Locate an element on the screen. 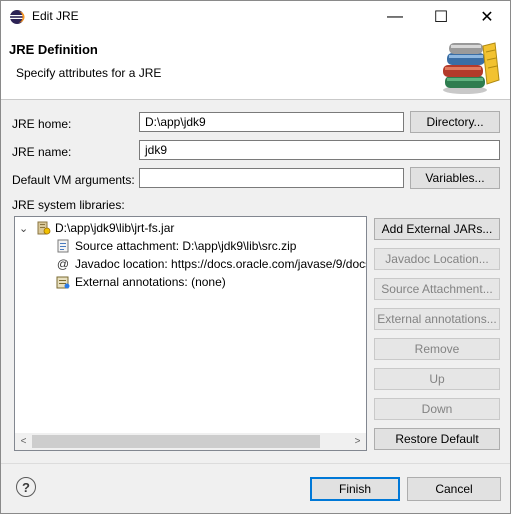 This screenshot has width=511, height=514. tree-root-item: ⌄ D:\app\jdk9\lib\jrt-fs.jar is located at coordinates (96, 228).